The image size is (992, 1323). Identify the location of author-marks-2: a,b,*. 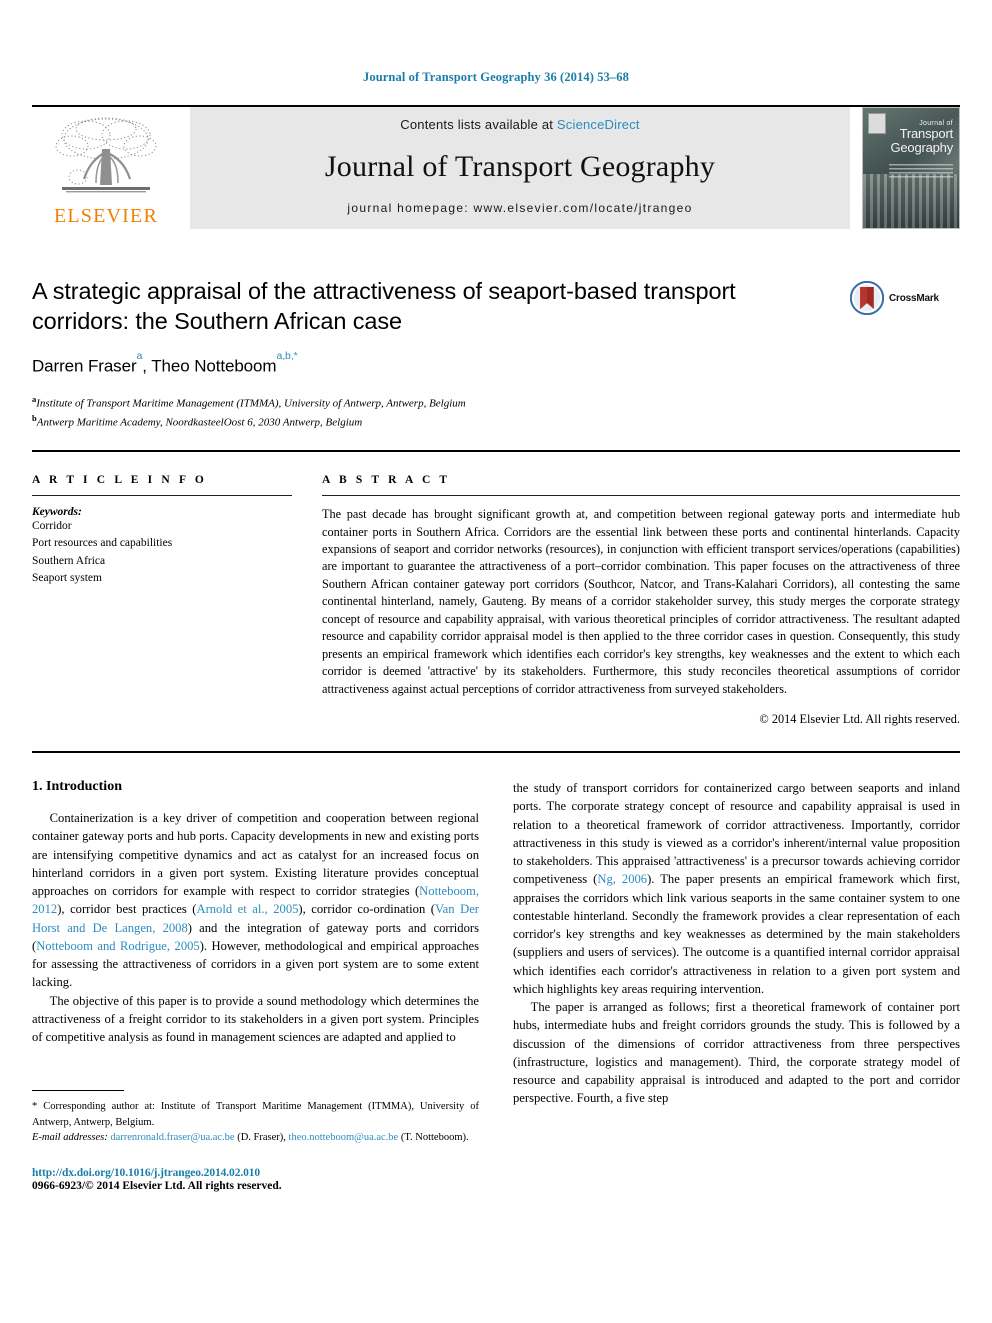
(287, 356).